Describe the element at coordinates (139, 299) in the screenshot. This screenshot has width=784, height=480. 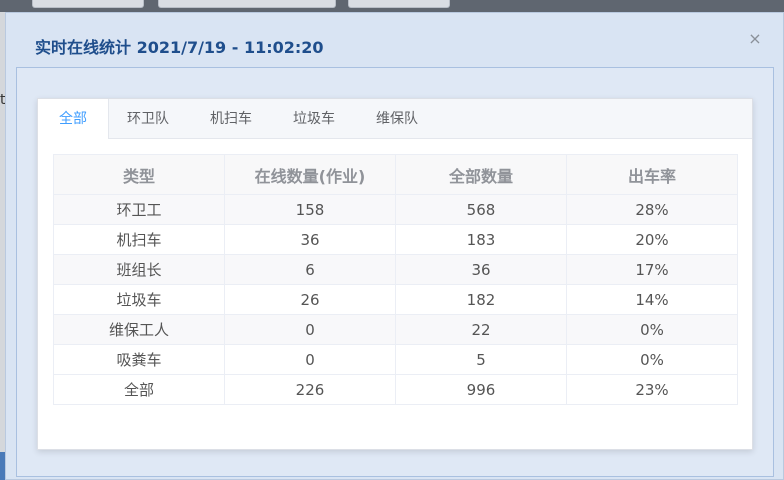
I see `cell-type: 垃圾车` at that location.